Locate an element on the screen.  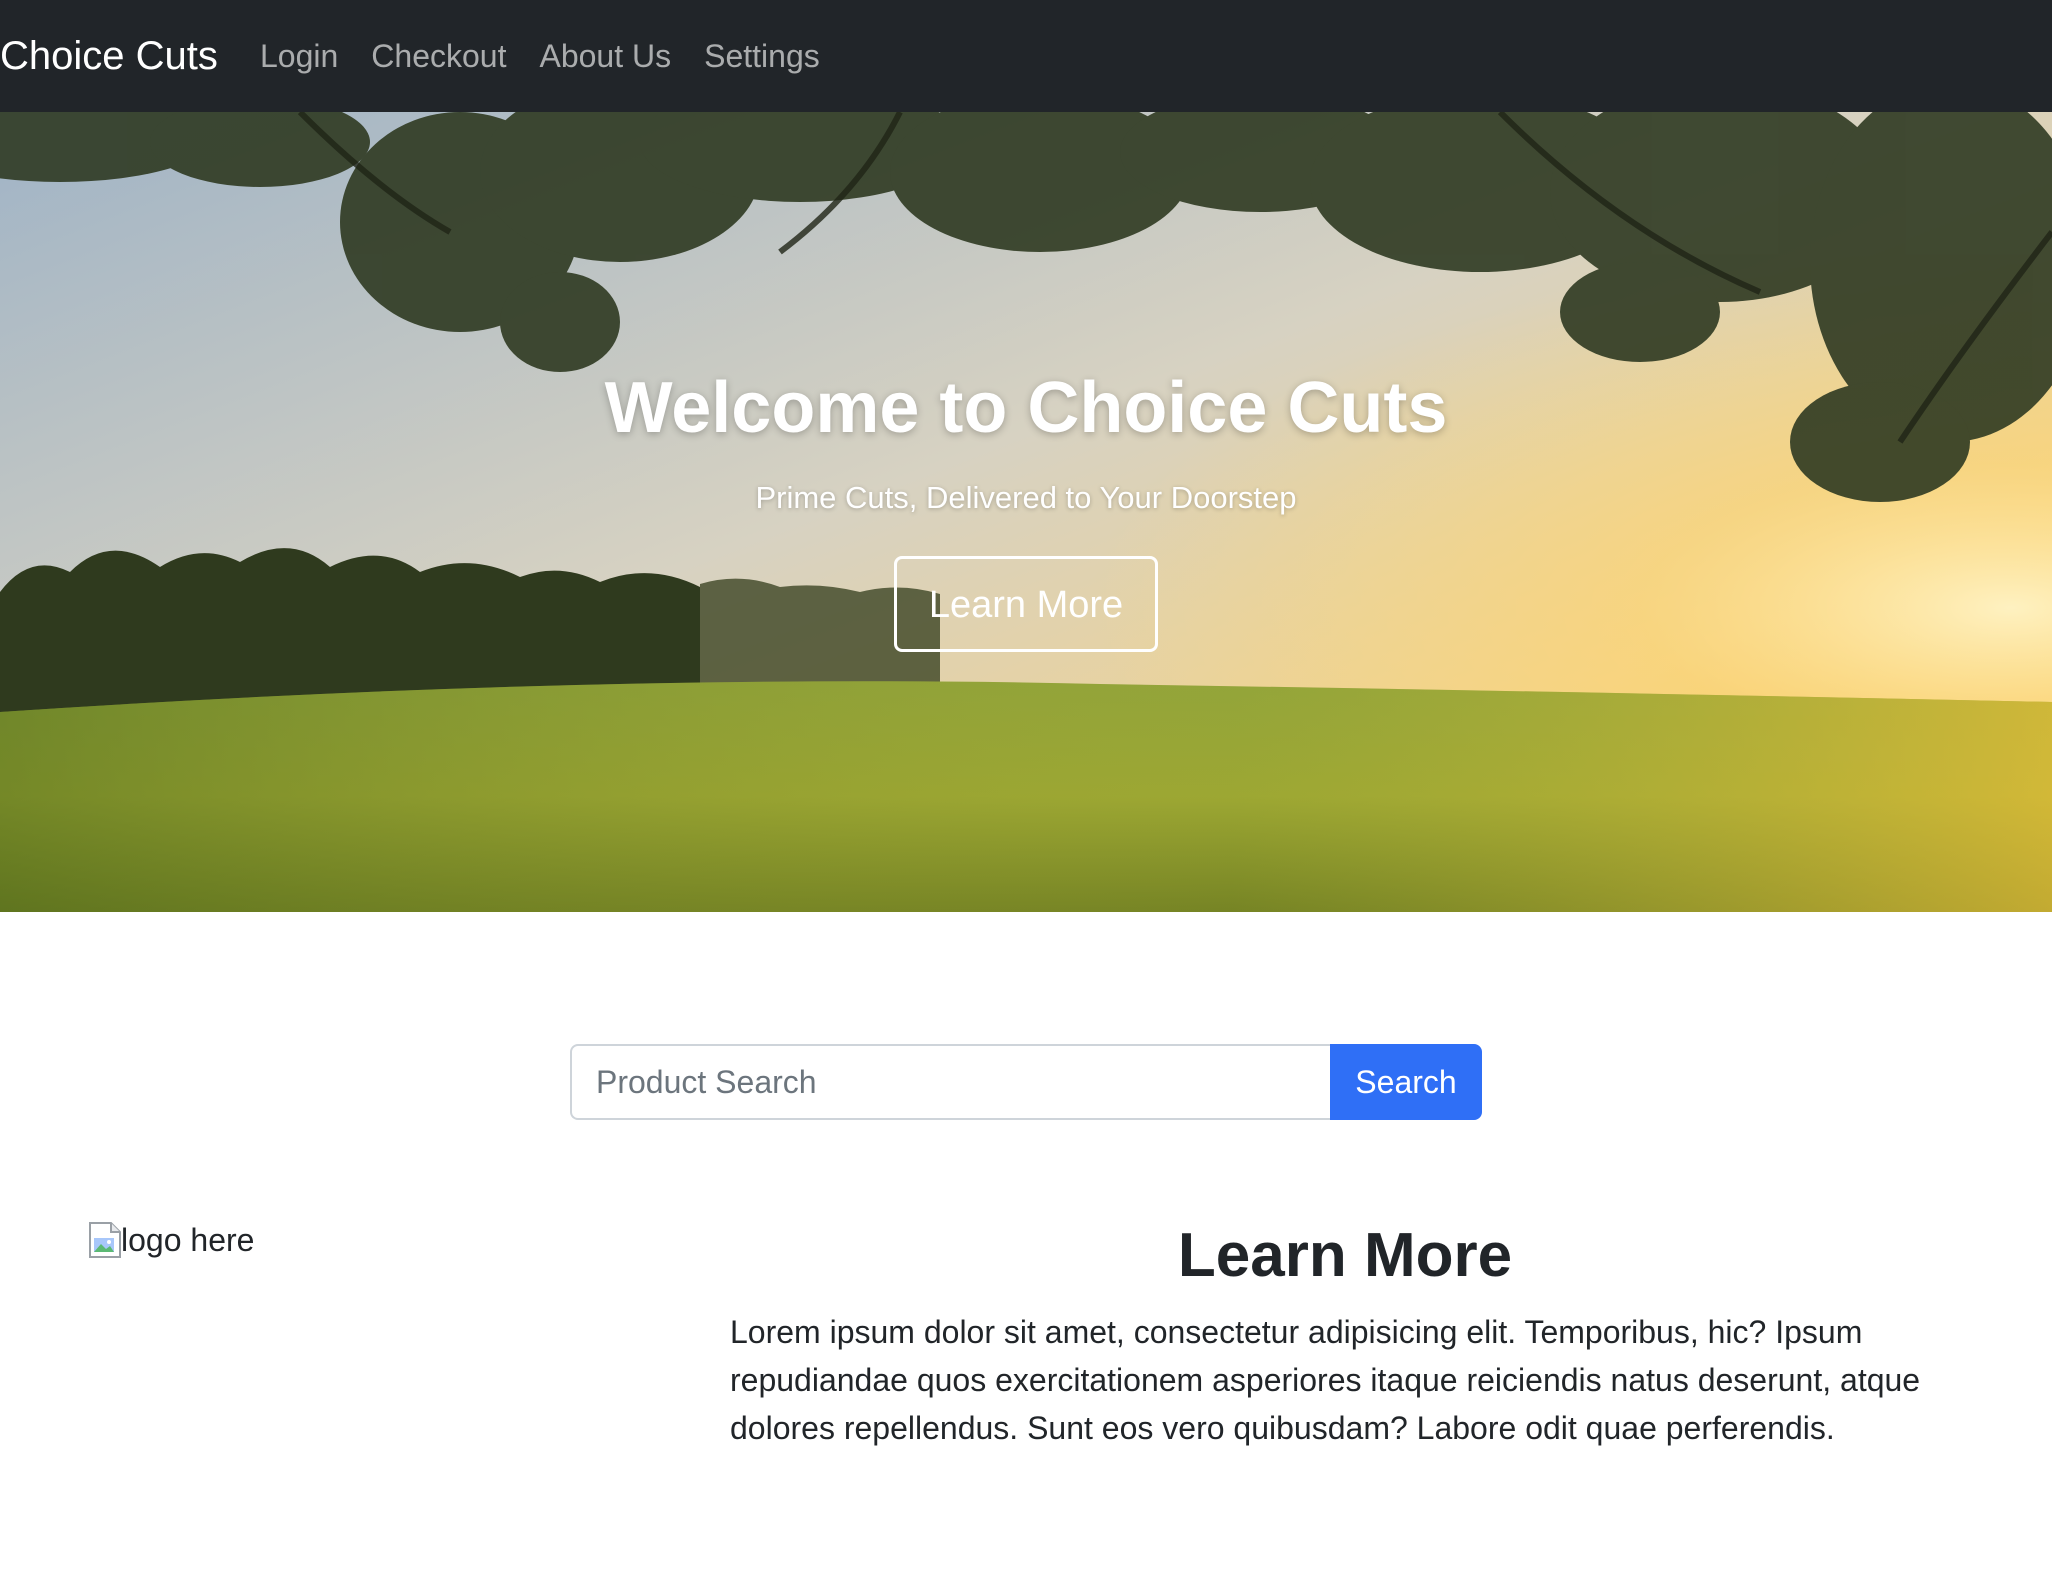
broken-image-icon is located at coordinates (105, 1240).